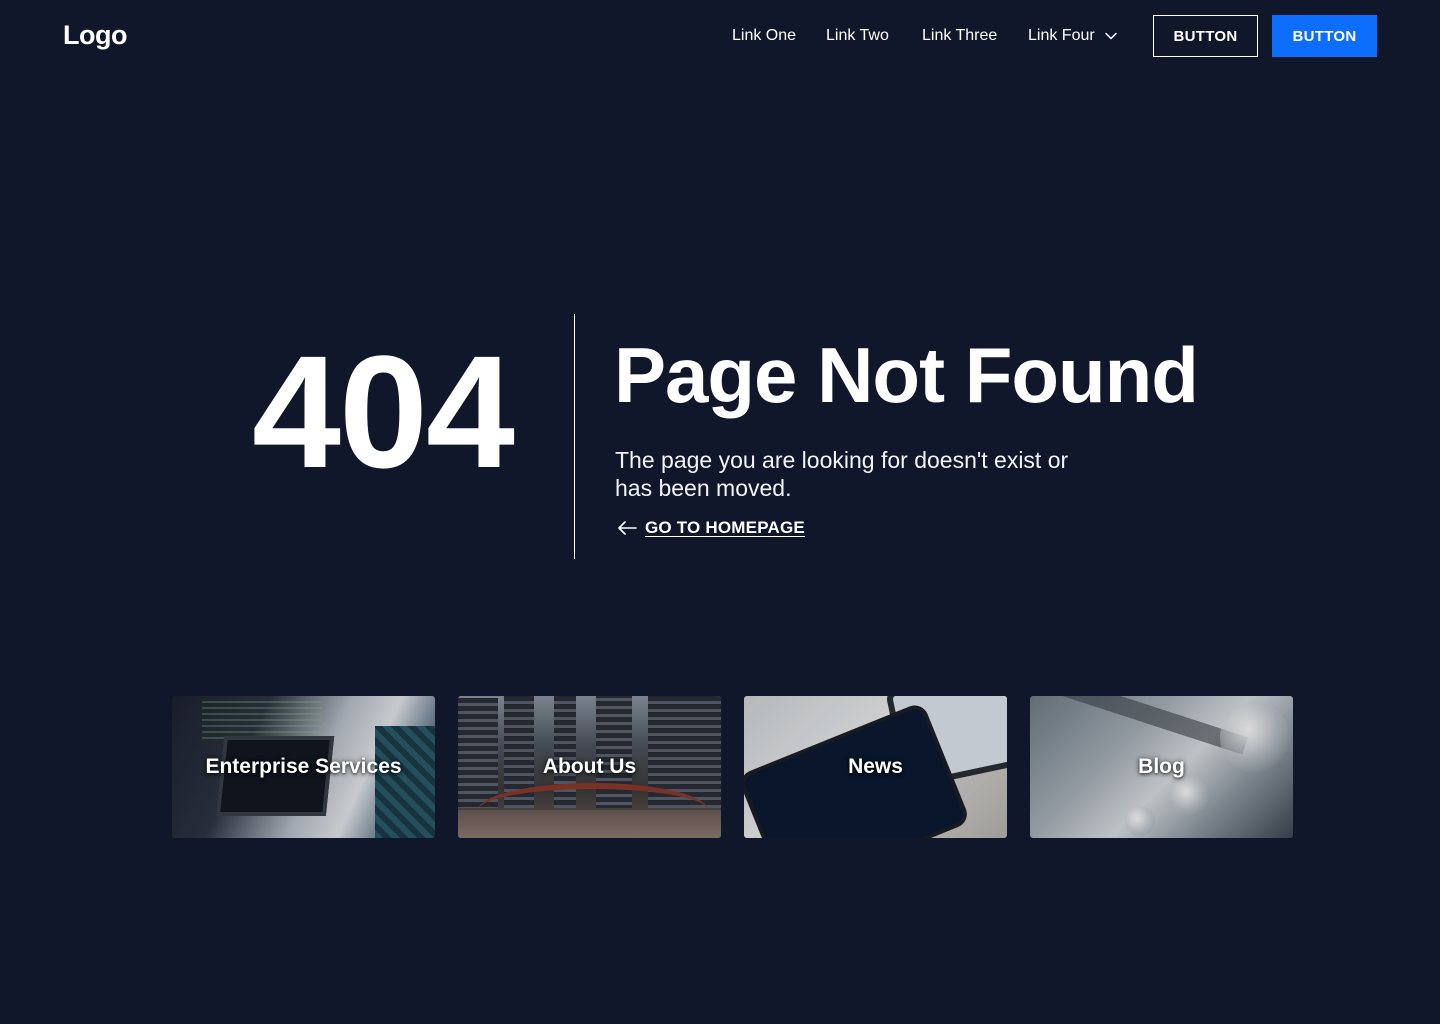 This screenshot has height=1024, width=1440. I want to click on nav-link-three: Link Three, so click(959, 36).